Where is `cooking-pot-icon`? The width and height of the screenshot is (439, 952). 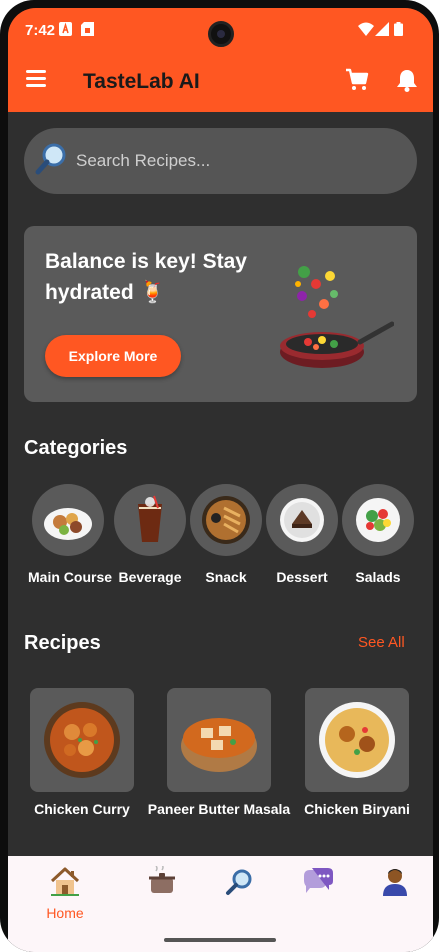
cooking-pot-icon is located at coordinates (162, 878).